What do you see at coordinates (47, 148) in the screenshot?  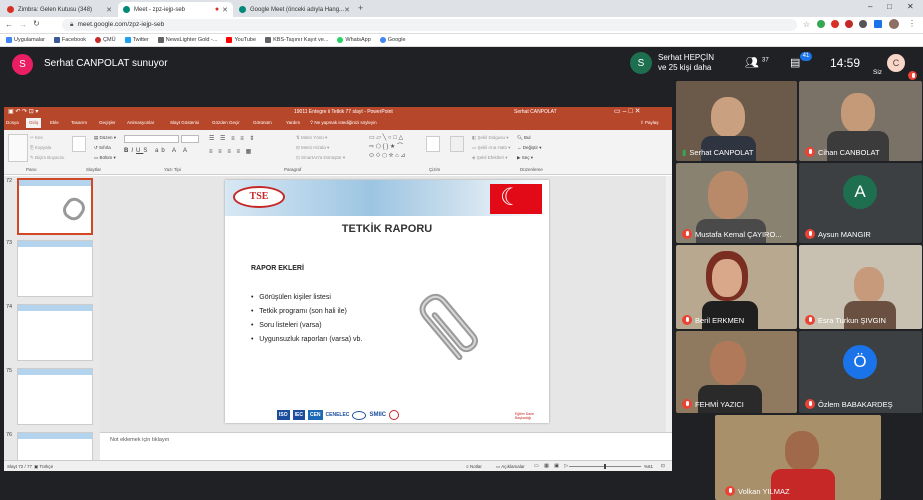 I see `clipboard-commands: ✂ Kes ⎘ Kopyala ✎ Biçim Boyacısı` at bounding box center [47, 148].